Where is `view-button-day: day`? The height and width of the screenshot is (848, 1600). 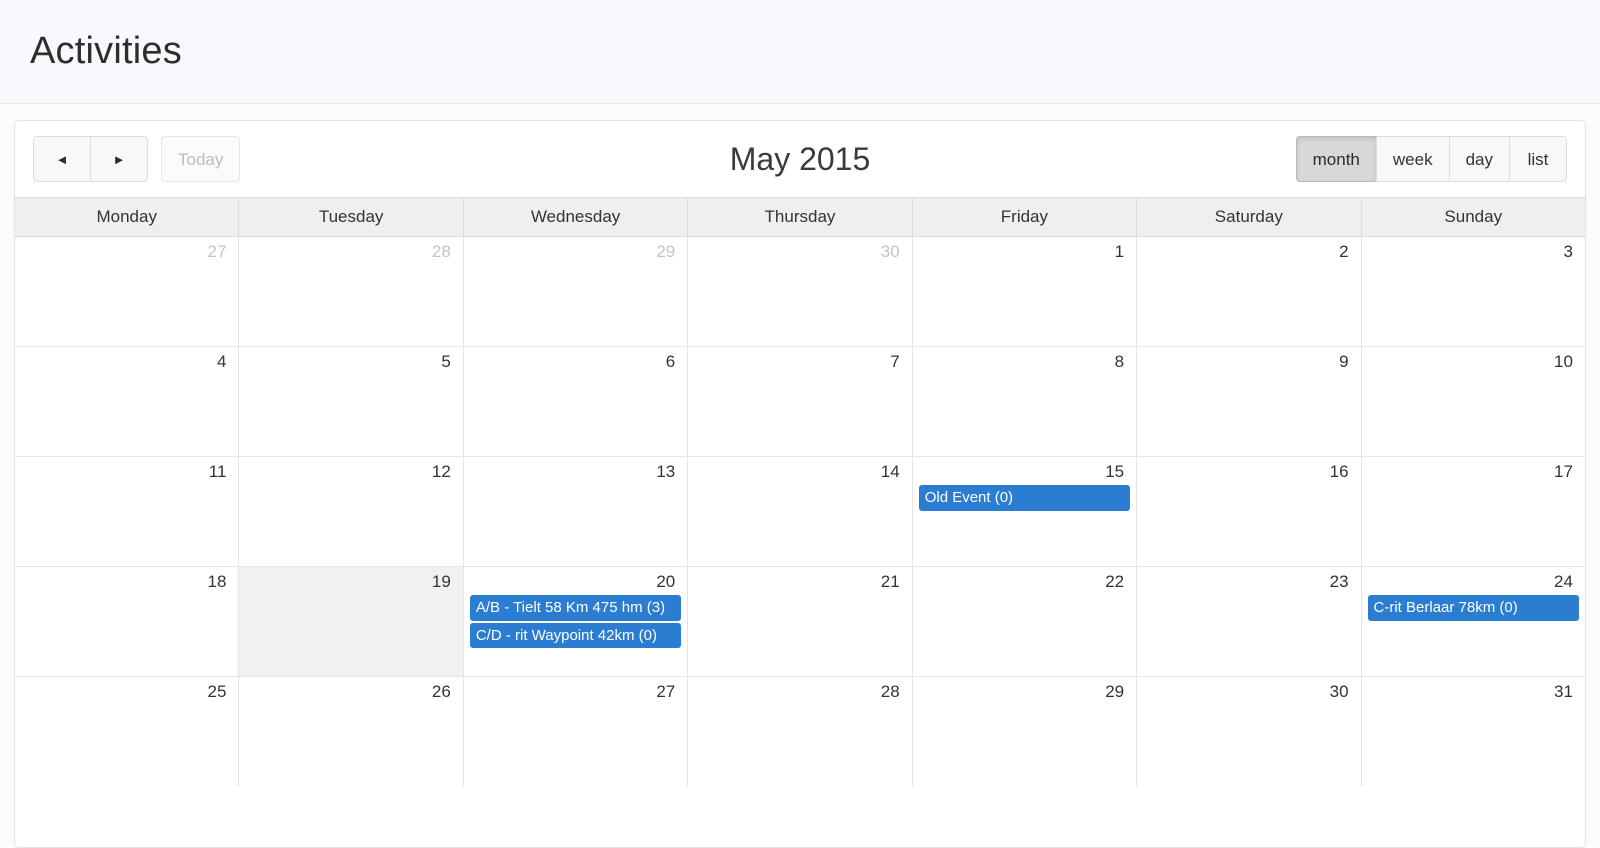
view-button-day: day is located at coordinates (1479, 159).